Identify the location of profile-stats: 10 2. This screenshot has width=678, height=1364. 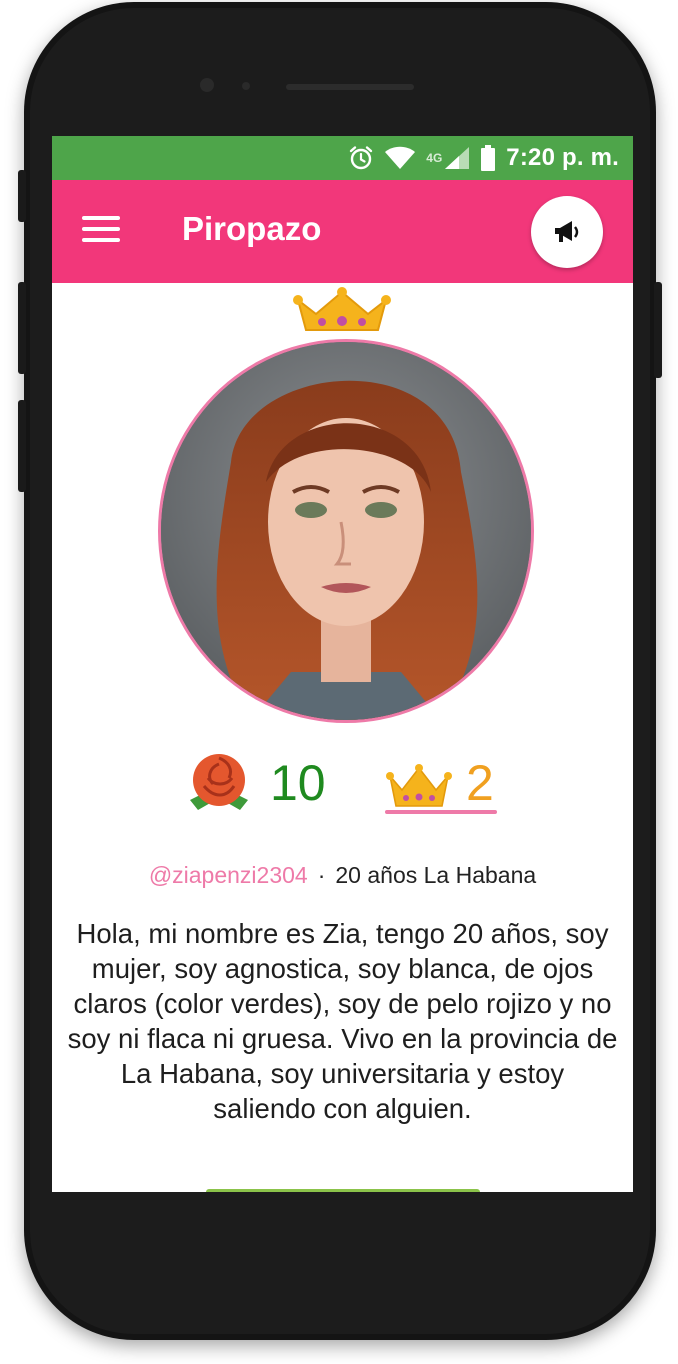
(342, 788).